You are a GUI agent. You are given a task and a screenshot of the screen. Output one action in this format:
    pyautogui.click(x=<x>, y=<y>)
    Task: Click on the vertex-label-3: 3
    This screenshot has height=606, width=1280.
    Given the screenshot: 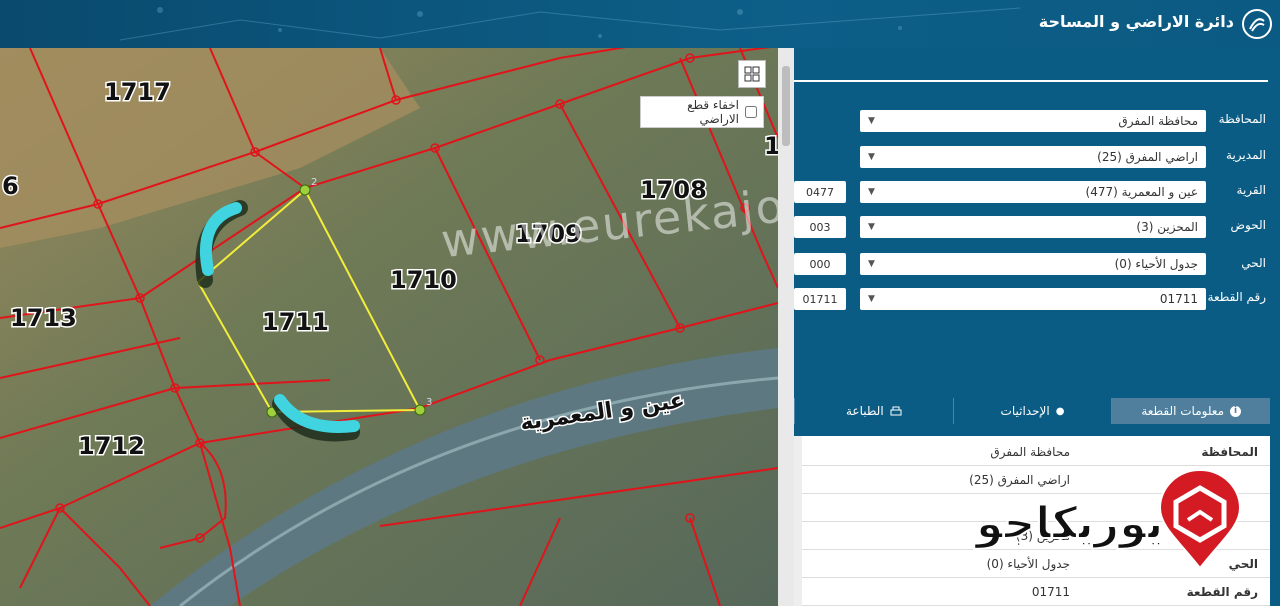 What is the action you would take?
    pyautogui.click(x=429, y=402)
    